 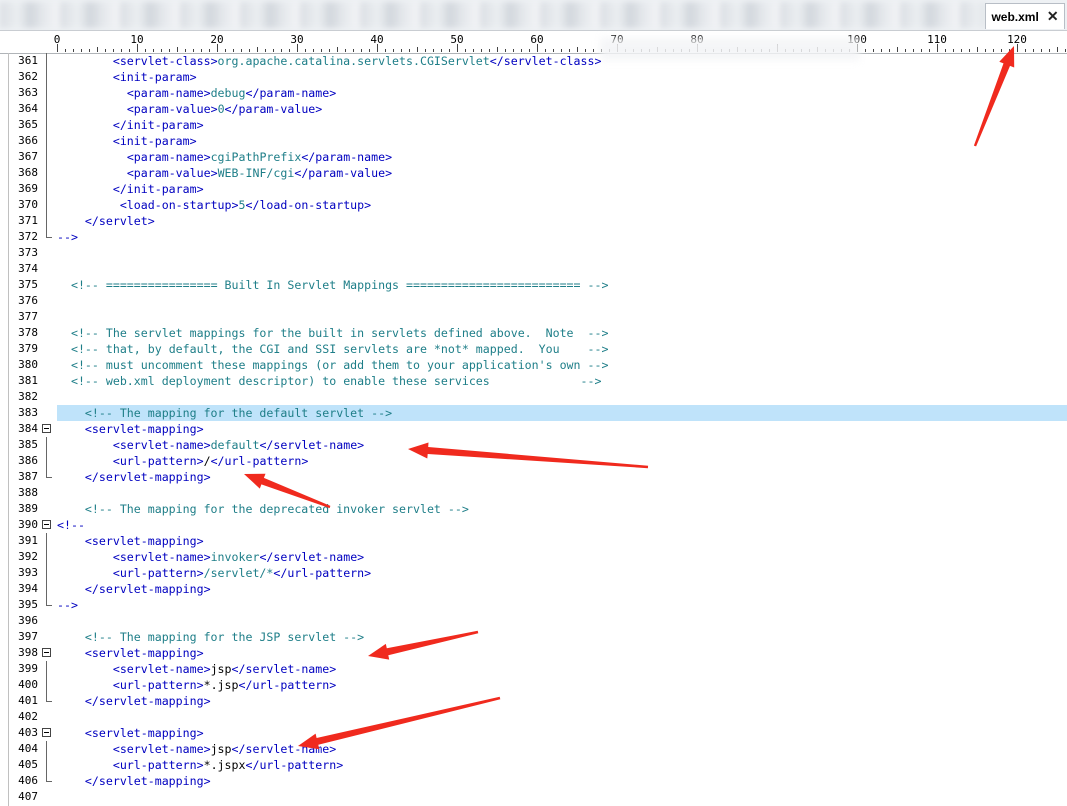 I want to click on code-line: 395 -->, so click(x=533, y=605).